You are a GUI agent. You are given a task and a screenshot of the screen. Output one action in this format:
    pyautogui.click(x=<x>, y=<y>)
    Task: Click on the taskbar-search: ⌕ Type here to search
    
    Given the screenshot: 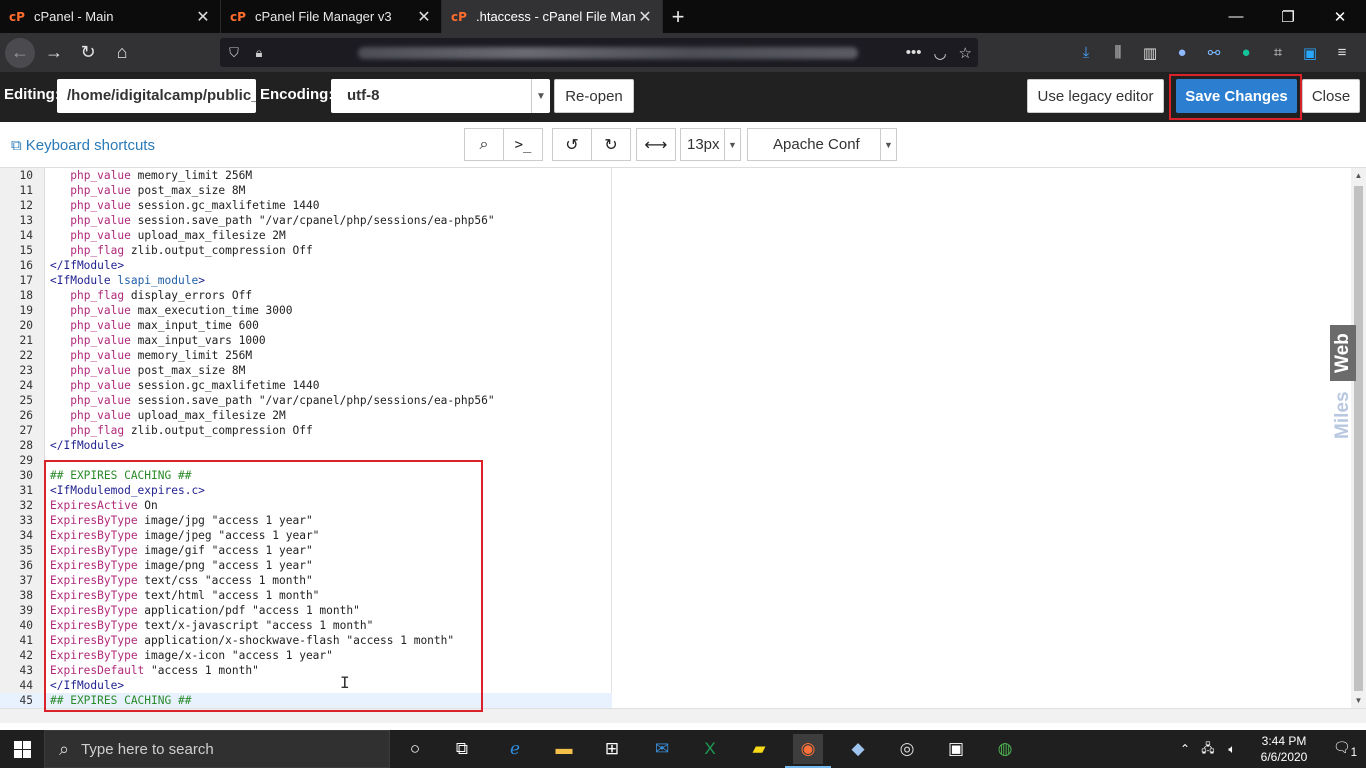 What is the action you would take?
    pyautogui.click(x=217, y=749)
    